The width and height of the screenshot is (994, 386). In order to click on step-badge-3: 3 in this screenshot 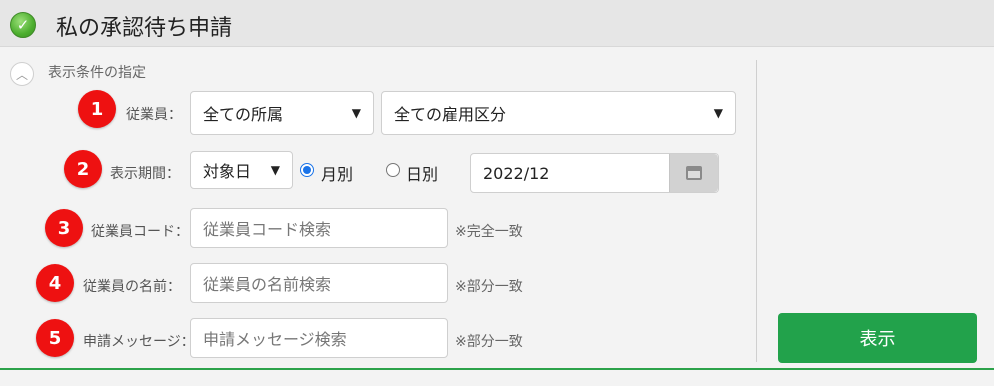, I will do `click(64, 228)`.